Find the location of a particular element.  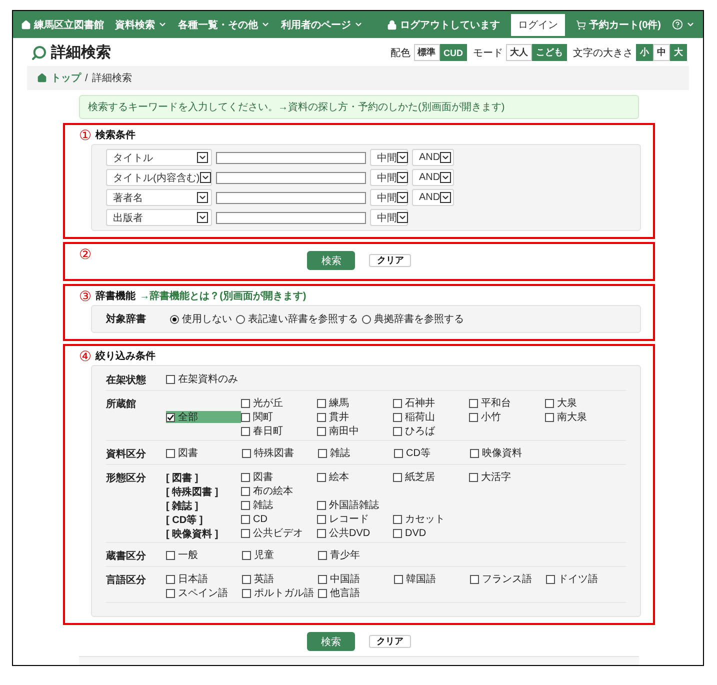

checkbox-option: 貫井 is located at coordinates (355, 417).